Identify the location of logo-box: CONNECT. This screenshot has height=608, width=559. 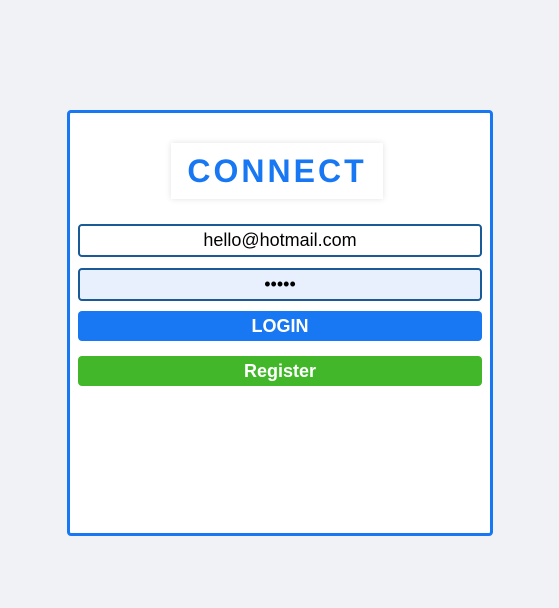
(277, 171).